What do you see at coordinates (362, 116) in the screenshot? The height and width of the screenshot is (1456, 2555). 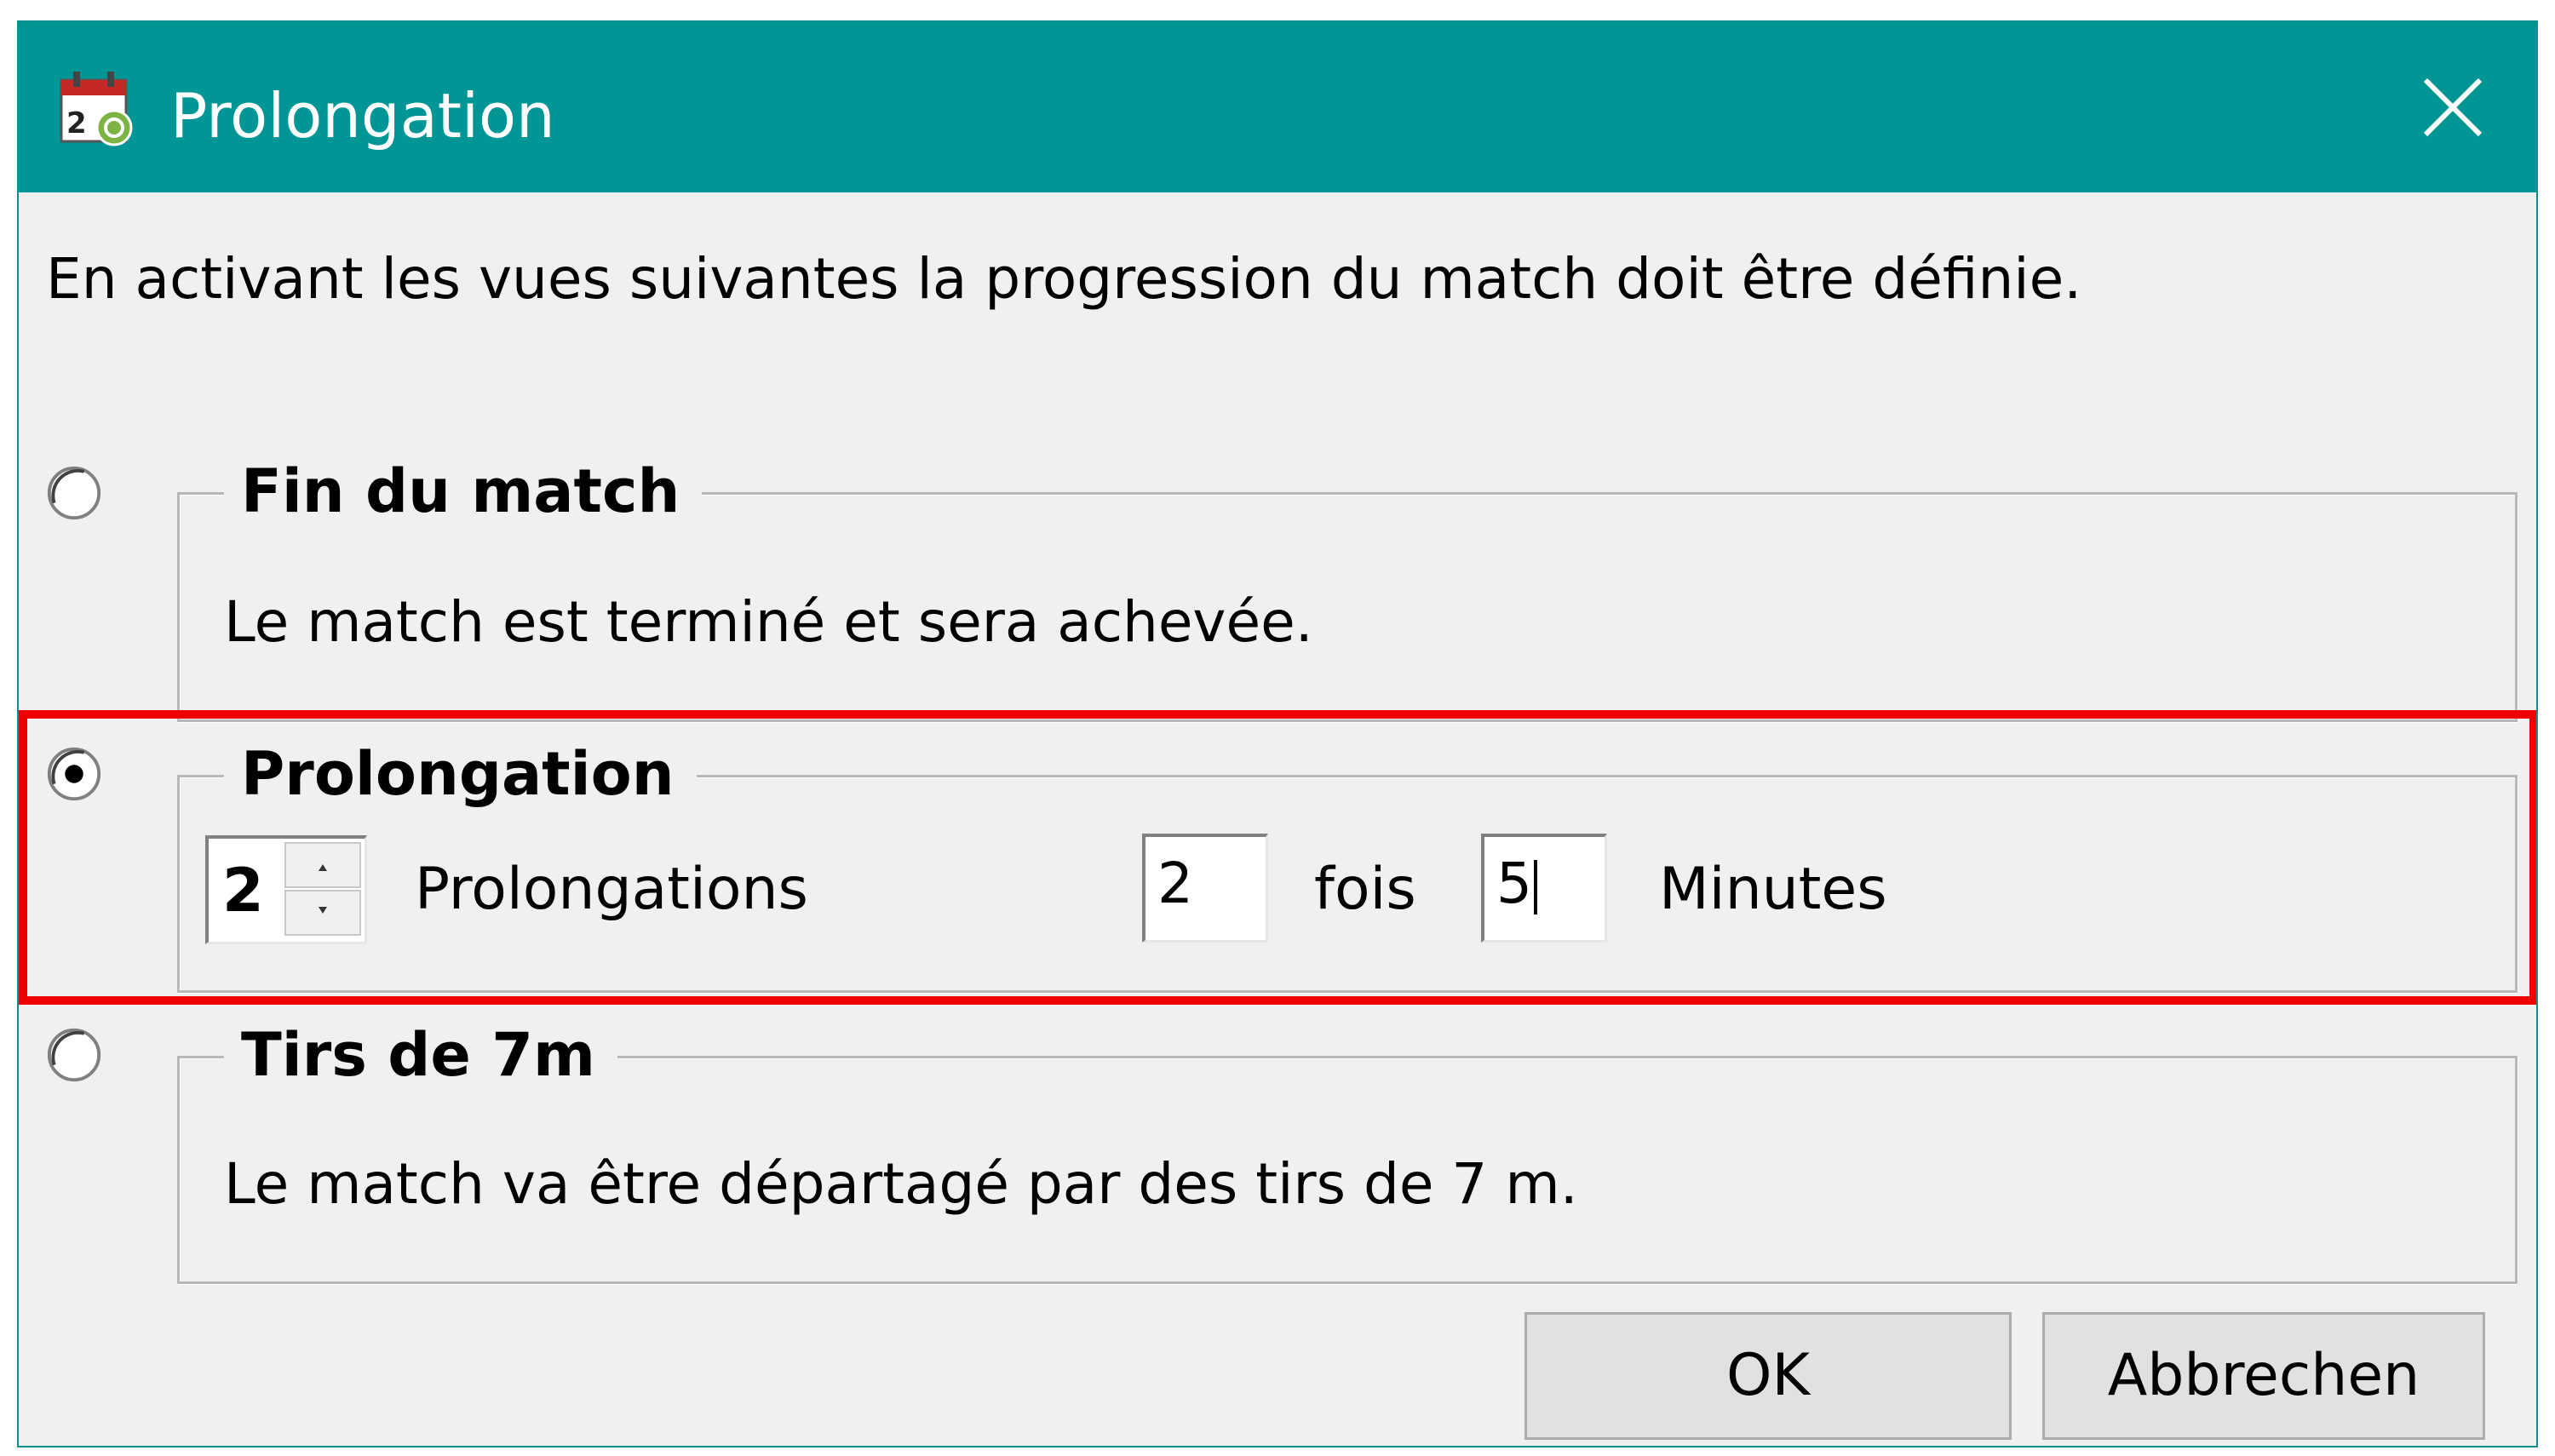 I see `window-title: Prolongation` at bounding box center [362, 116].